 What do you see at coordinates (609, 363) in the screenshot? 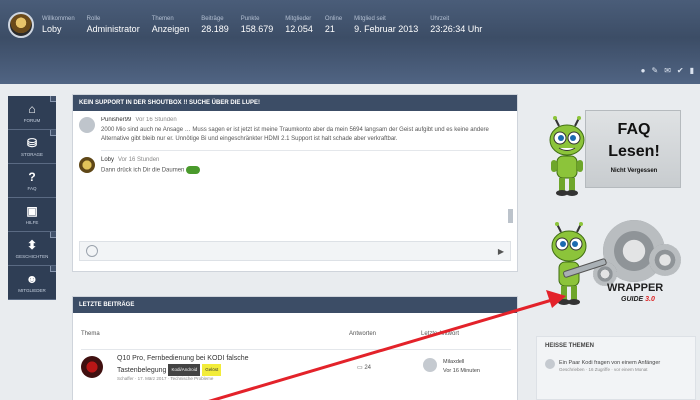
I see `hot-topic-title: Ein Paar Kodi fragen von einem Anfänger` at bounding box center [609, 363].